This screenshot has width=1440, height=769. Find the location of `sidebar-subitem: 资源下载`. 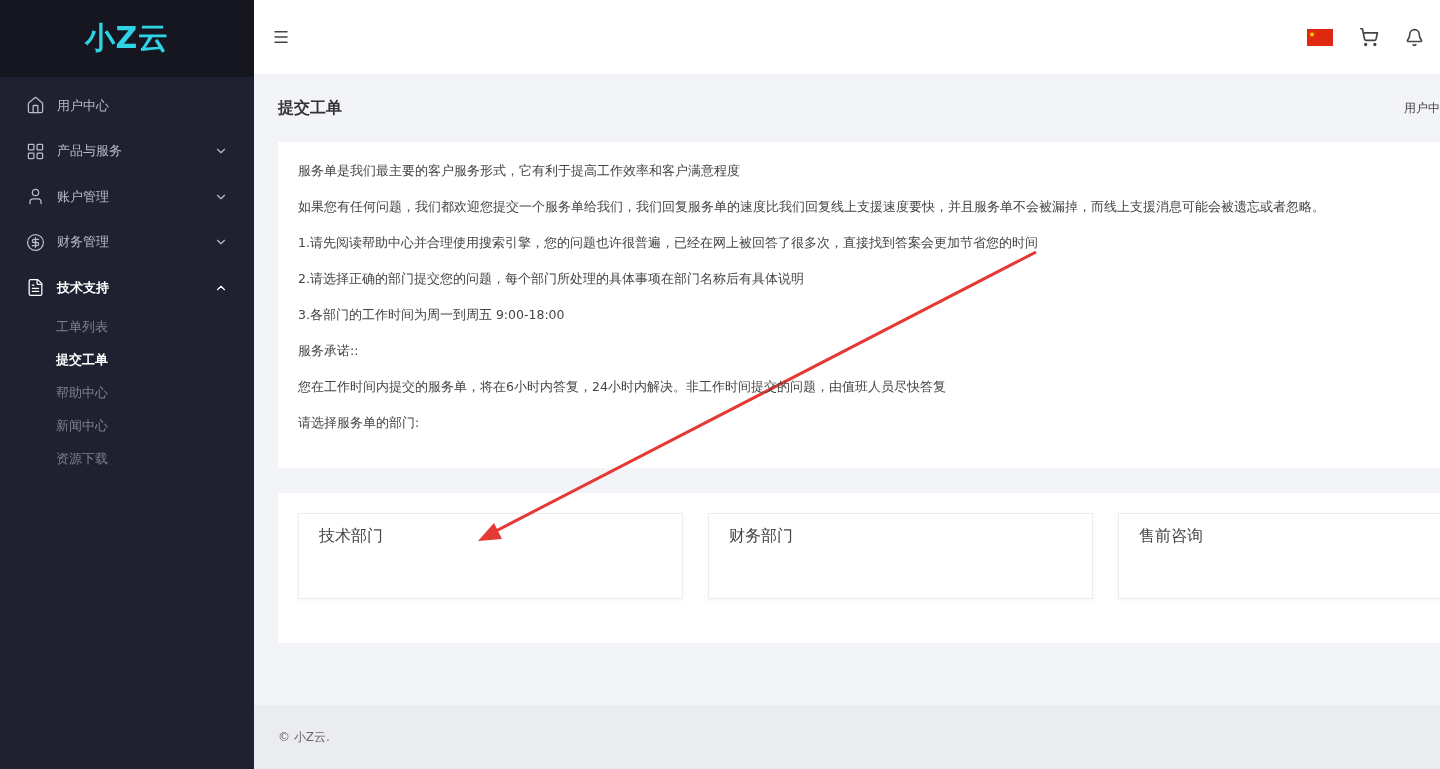

sidebar-subitem: 资源下载 is located at coordinates (127, 459).